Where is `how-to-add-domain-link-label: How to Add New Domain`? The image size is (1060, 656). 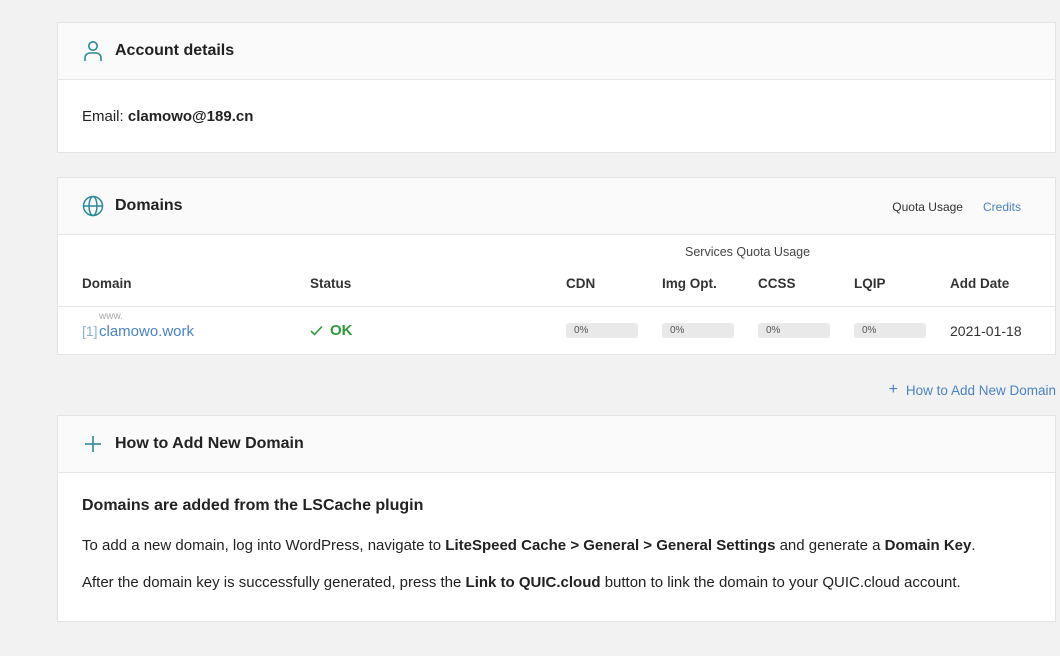
how-to-add-domain-link-label: How to Add New Domain is located at coordinates (980, 390).